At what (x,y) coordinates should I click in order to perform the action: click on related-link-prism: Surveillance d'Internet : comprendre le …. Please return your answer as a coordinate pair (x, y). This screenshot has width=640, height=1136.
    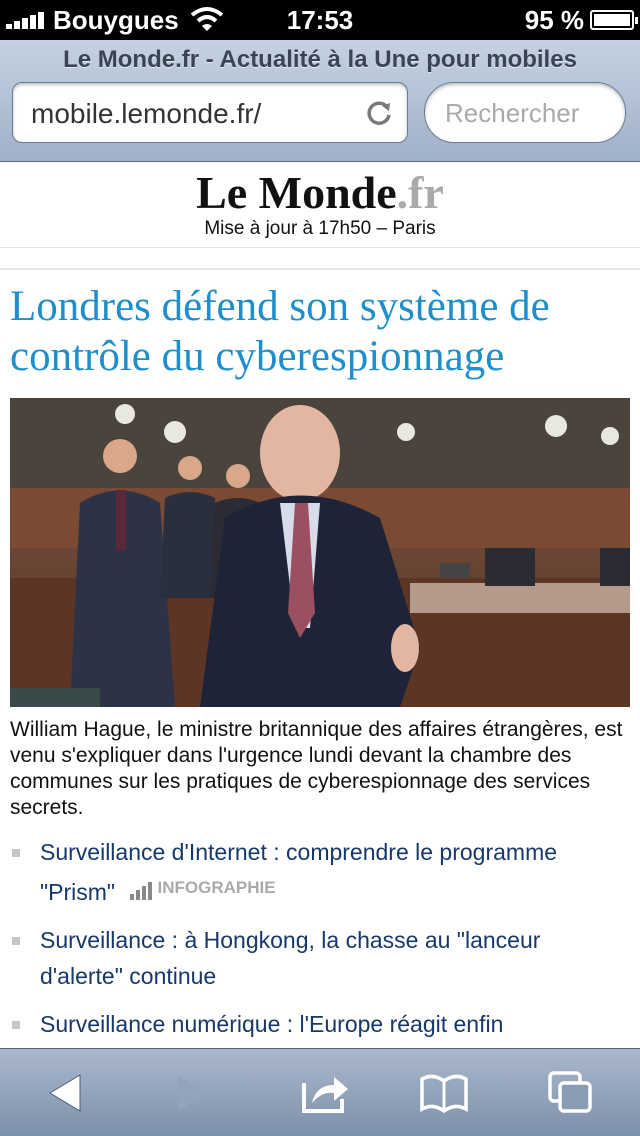
    Looking at the image, I should click on (320, 872).